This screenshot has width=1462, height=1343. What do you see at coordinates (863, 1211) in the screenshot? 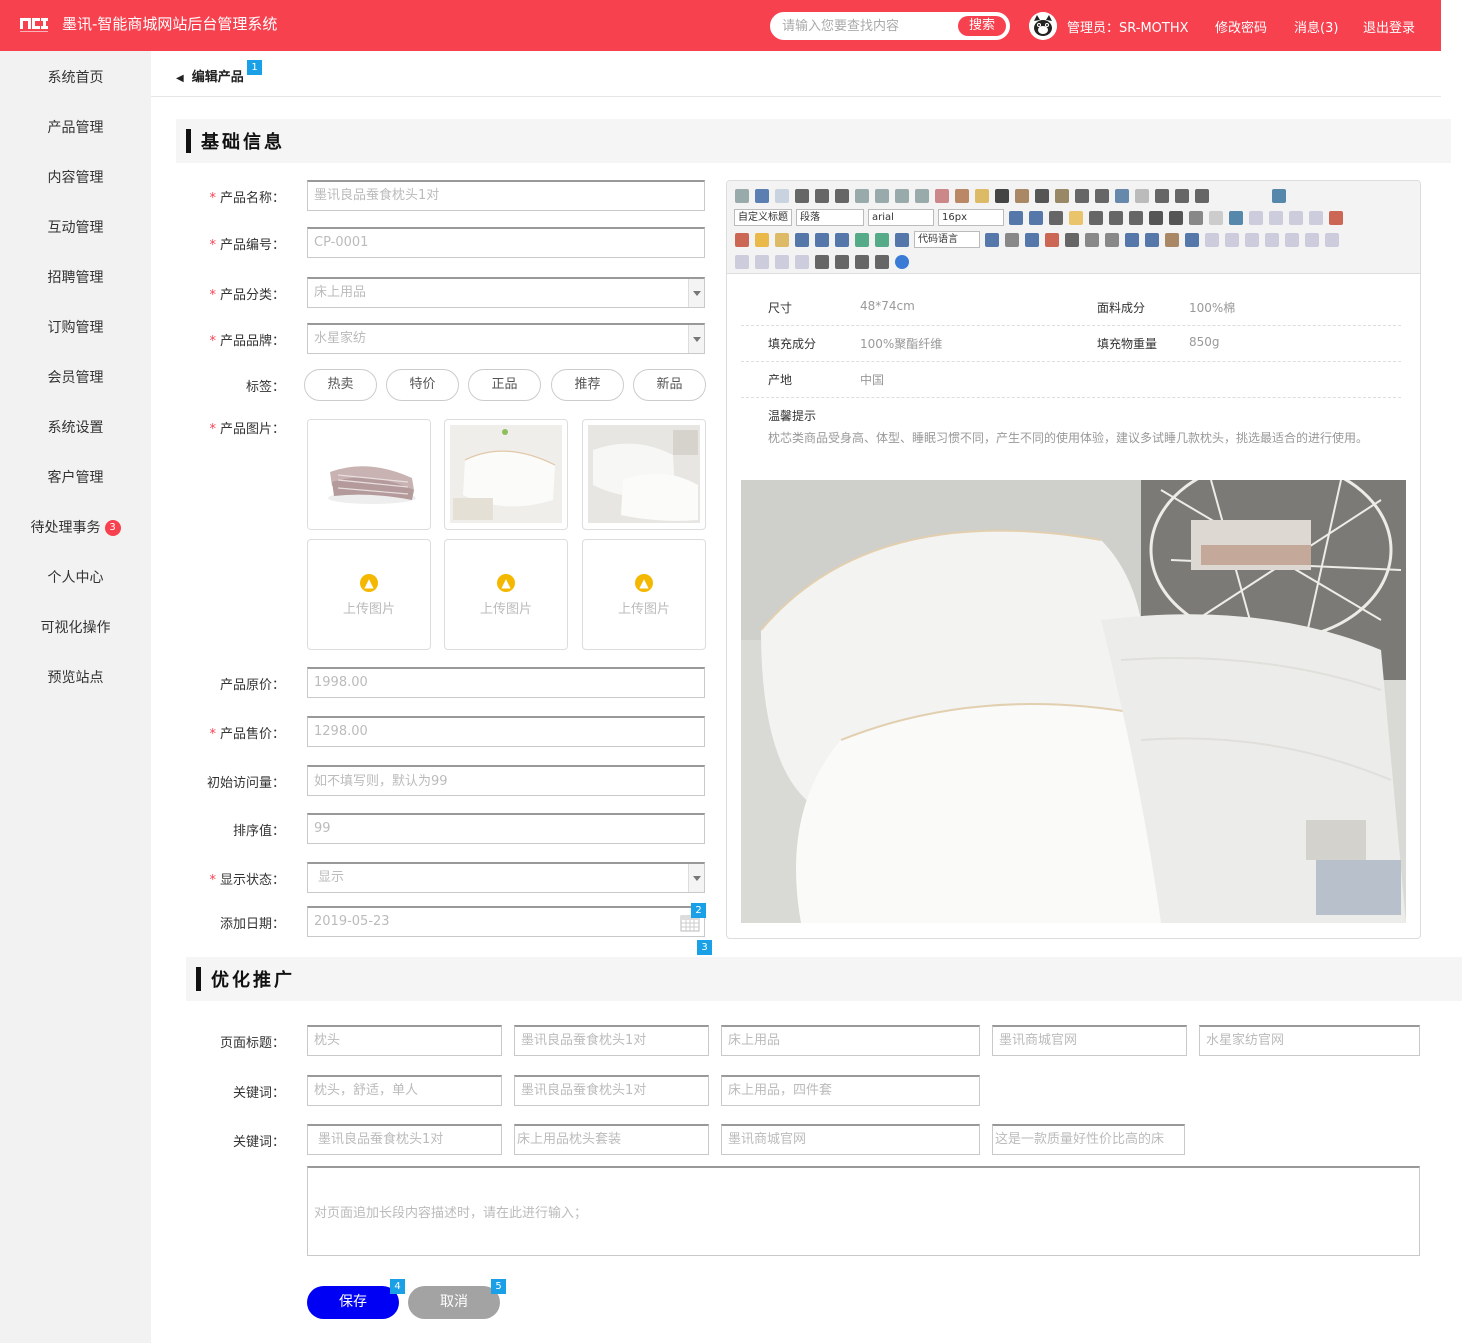
I see `description-textarea: 对页面追加长段内容描述时，请在此进行输入；` at bounding box center [863, 1211].